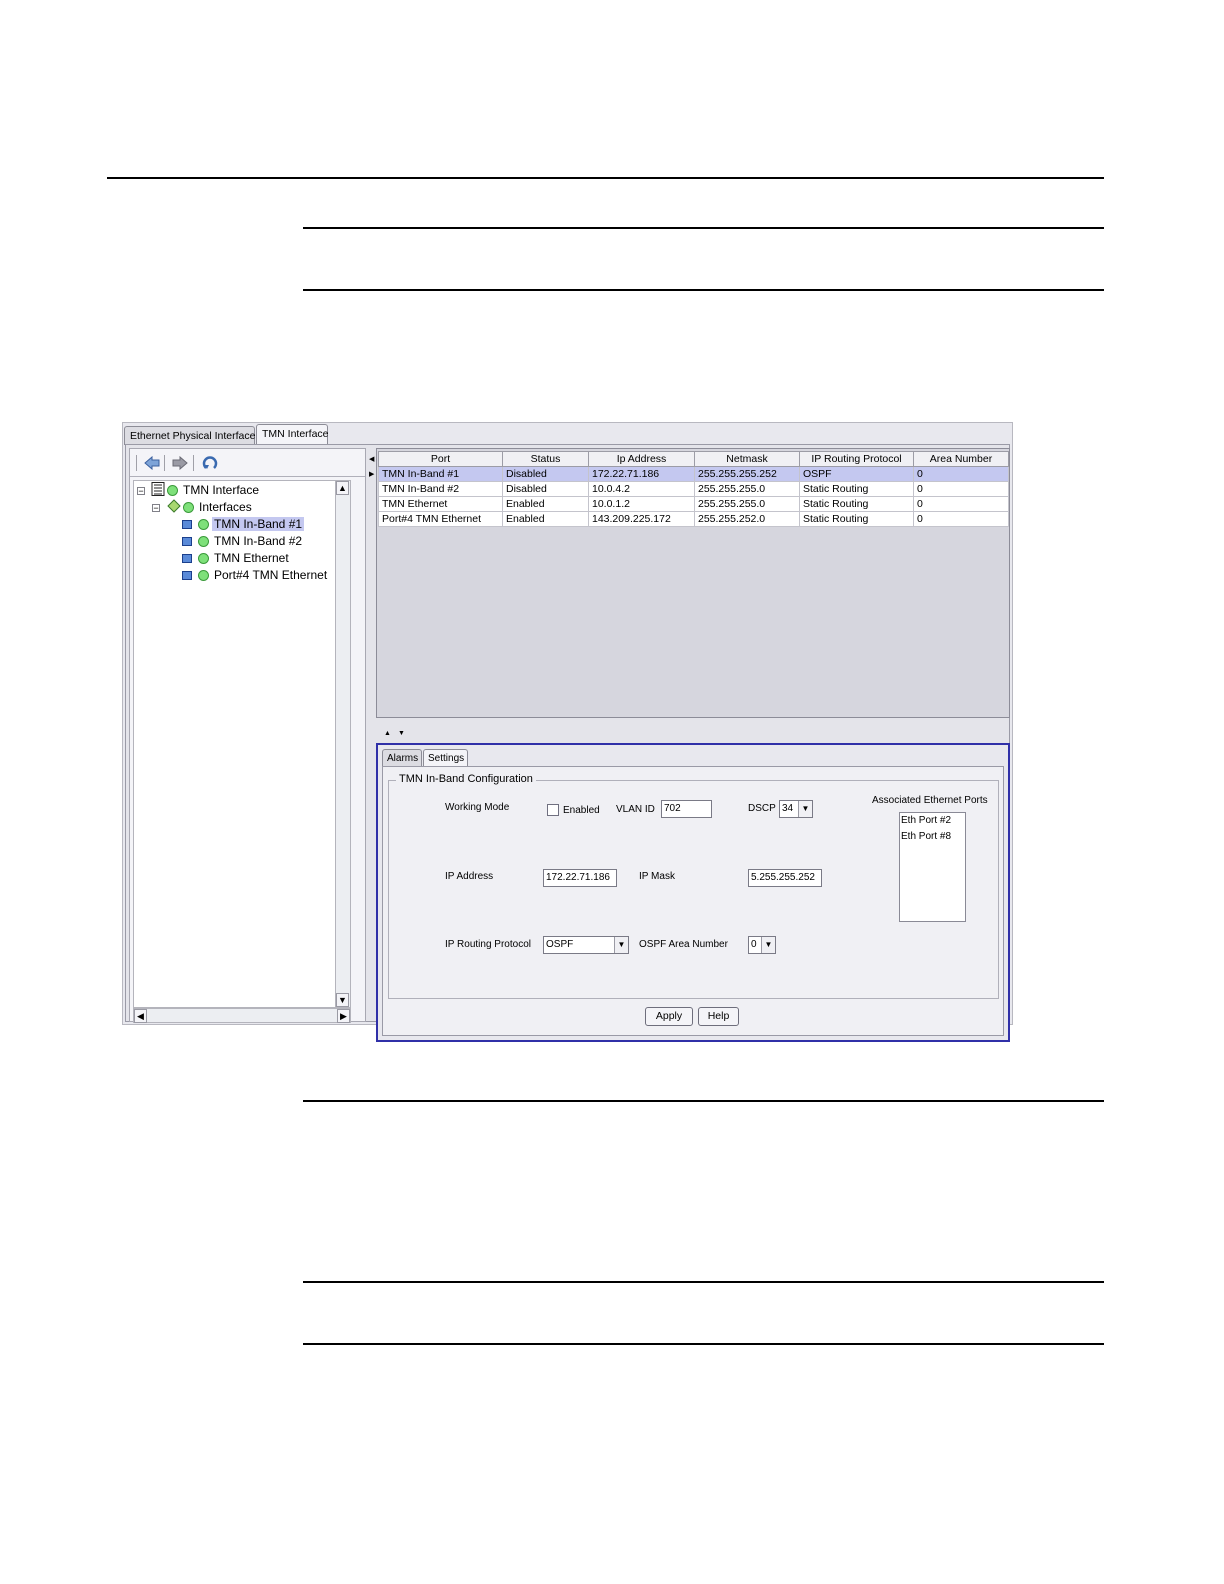 The height and width of the screenshot is (1584, 1224). Describe the element at coordinates (371, 474) in the screenshot. I see `split-expand-right-icon: ▶` at that location.